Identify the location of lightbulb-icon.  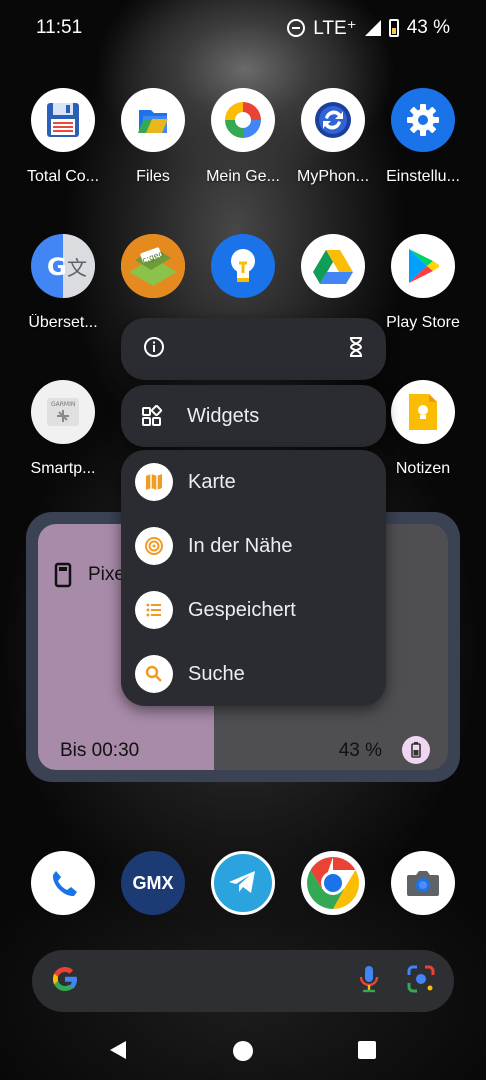
(243, 266).